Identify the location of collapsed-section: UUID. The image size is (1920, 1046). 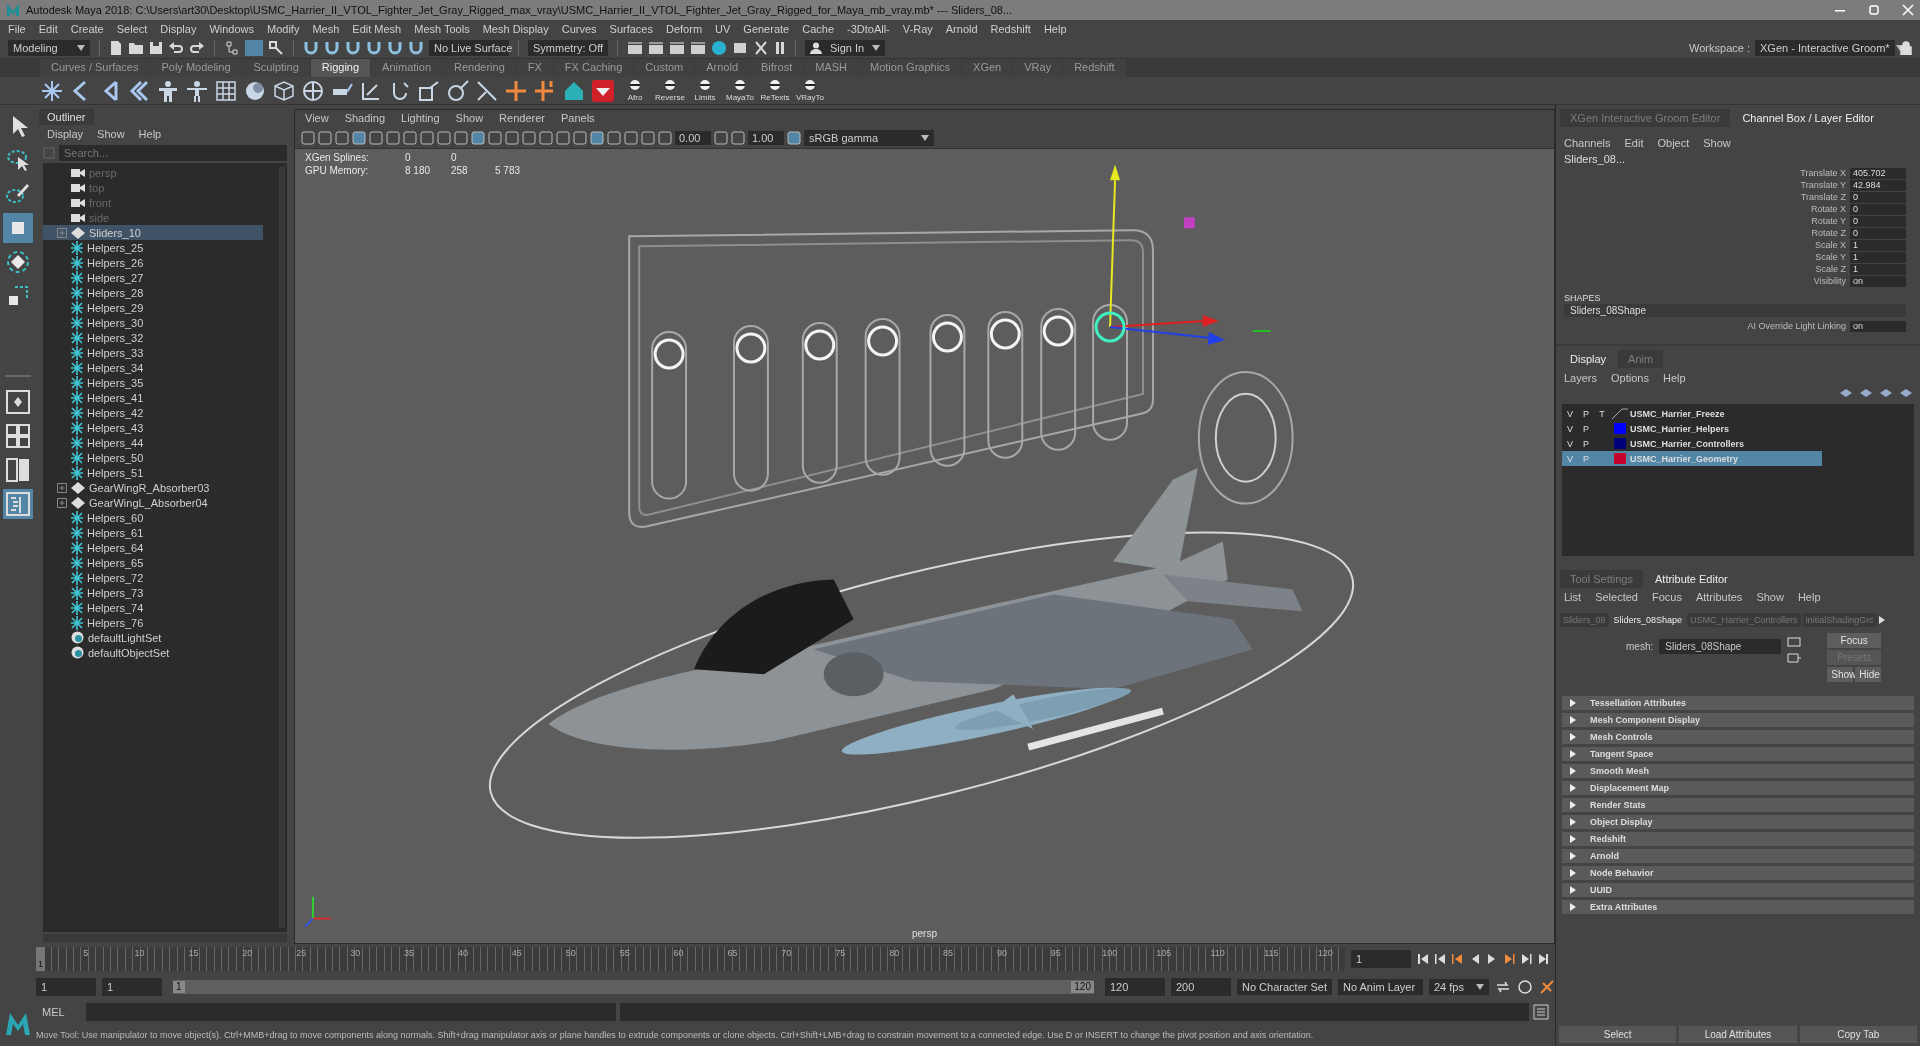
(1738, 890).